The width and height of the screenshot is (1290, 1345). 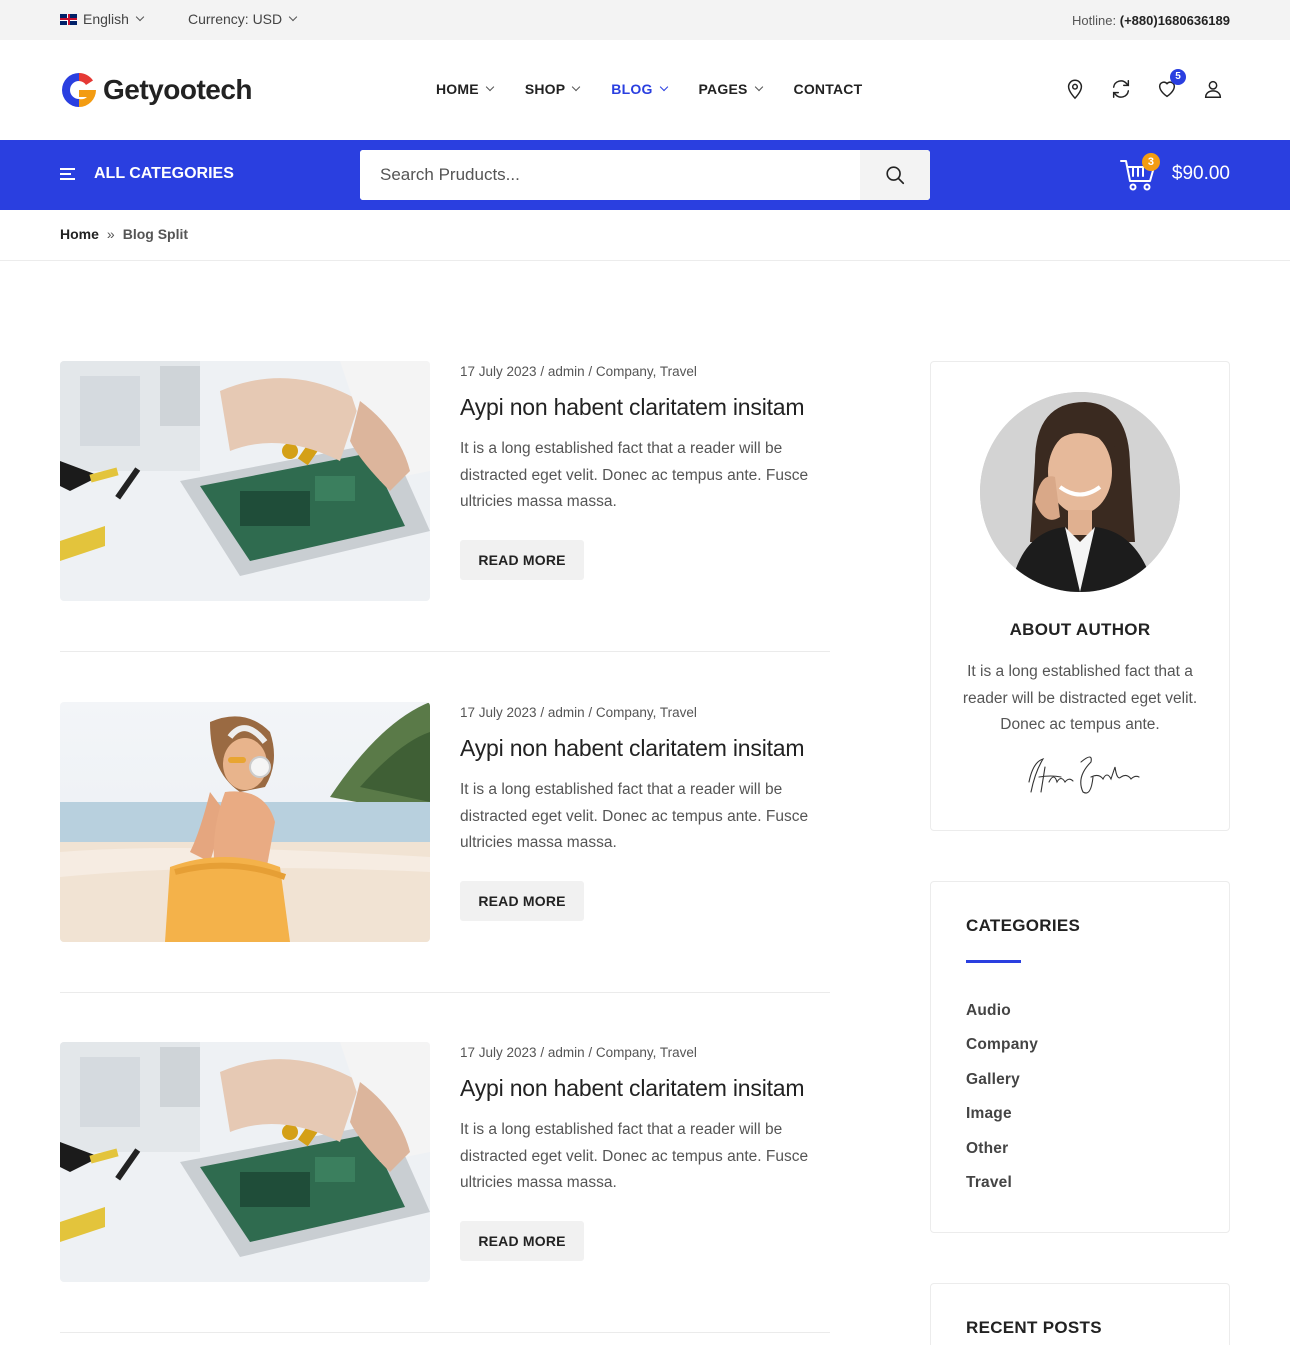 I want to click on search-button, so click(x=895, y=175).